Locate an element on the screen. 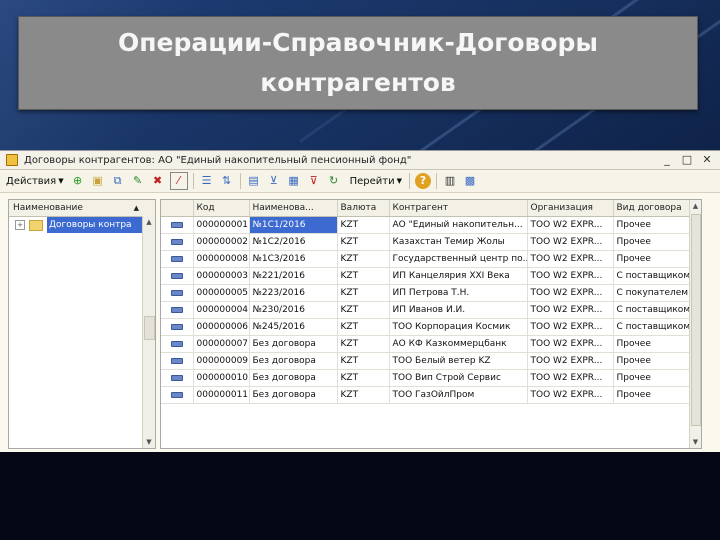 The width and height of the screenshot is (720, 540). col-header-organization: Организация is located at coordinates (570, 208).